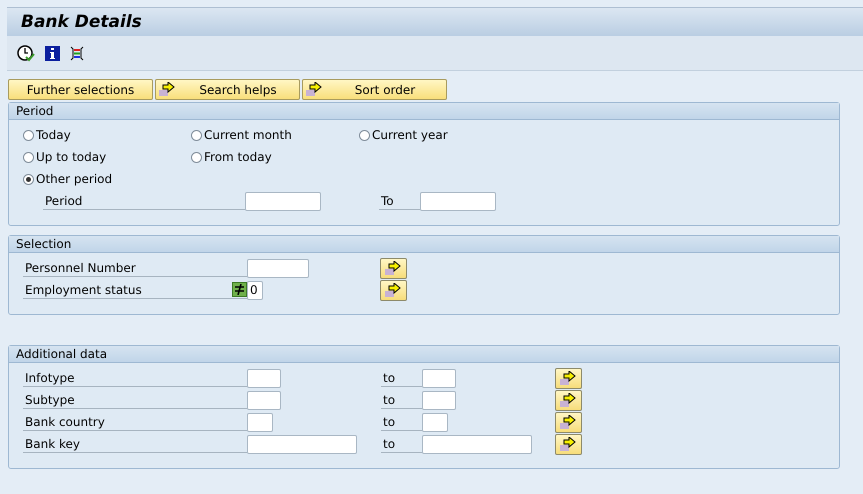 Image resolution: width=863 pixels, height=494 pixels. I want to click on panel-title: Additional data, so click(62, 354).